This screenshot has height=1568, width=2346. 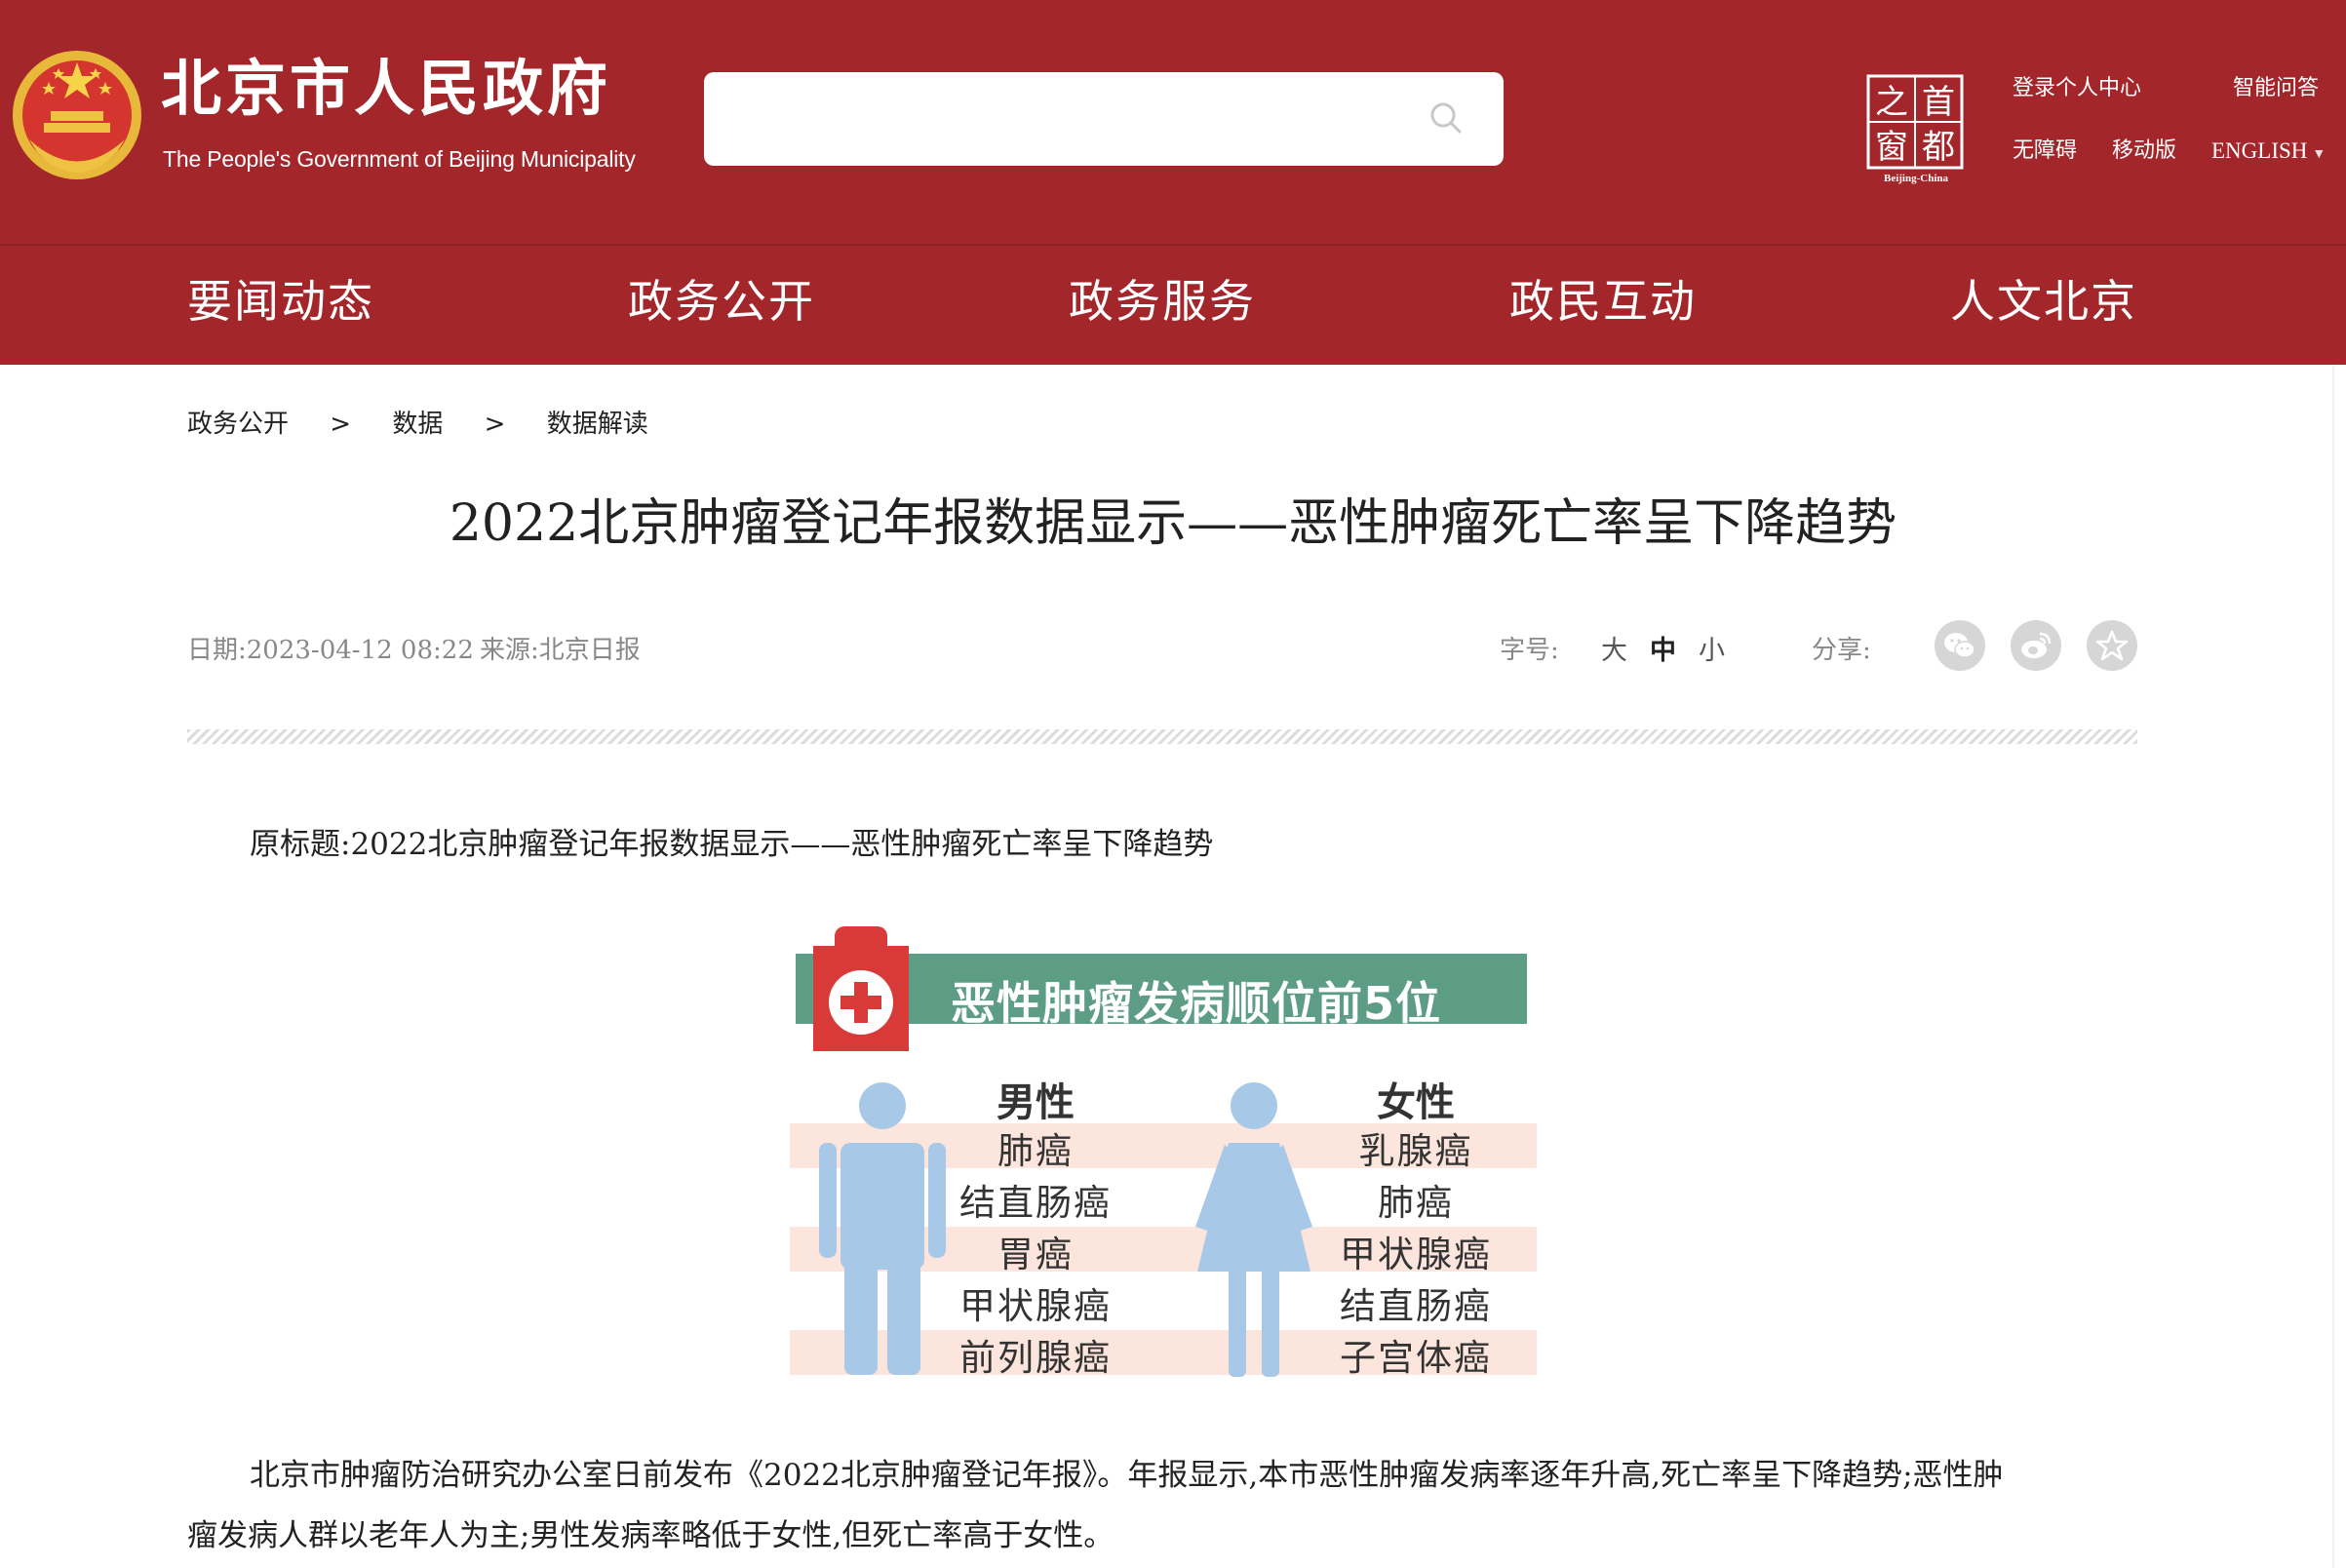 What do you see at coordinates (2045, 151) in the screenshot?
I see `accessibility-link: 无障碍` at bounding box center [2045, 151].